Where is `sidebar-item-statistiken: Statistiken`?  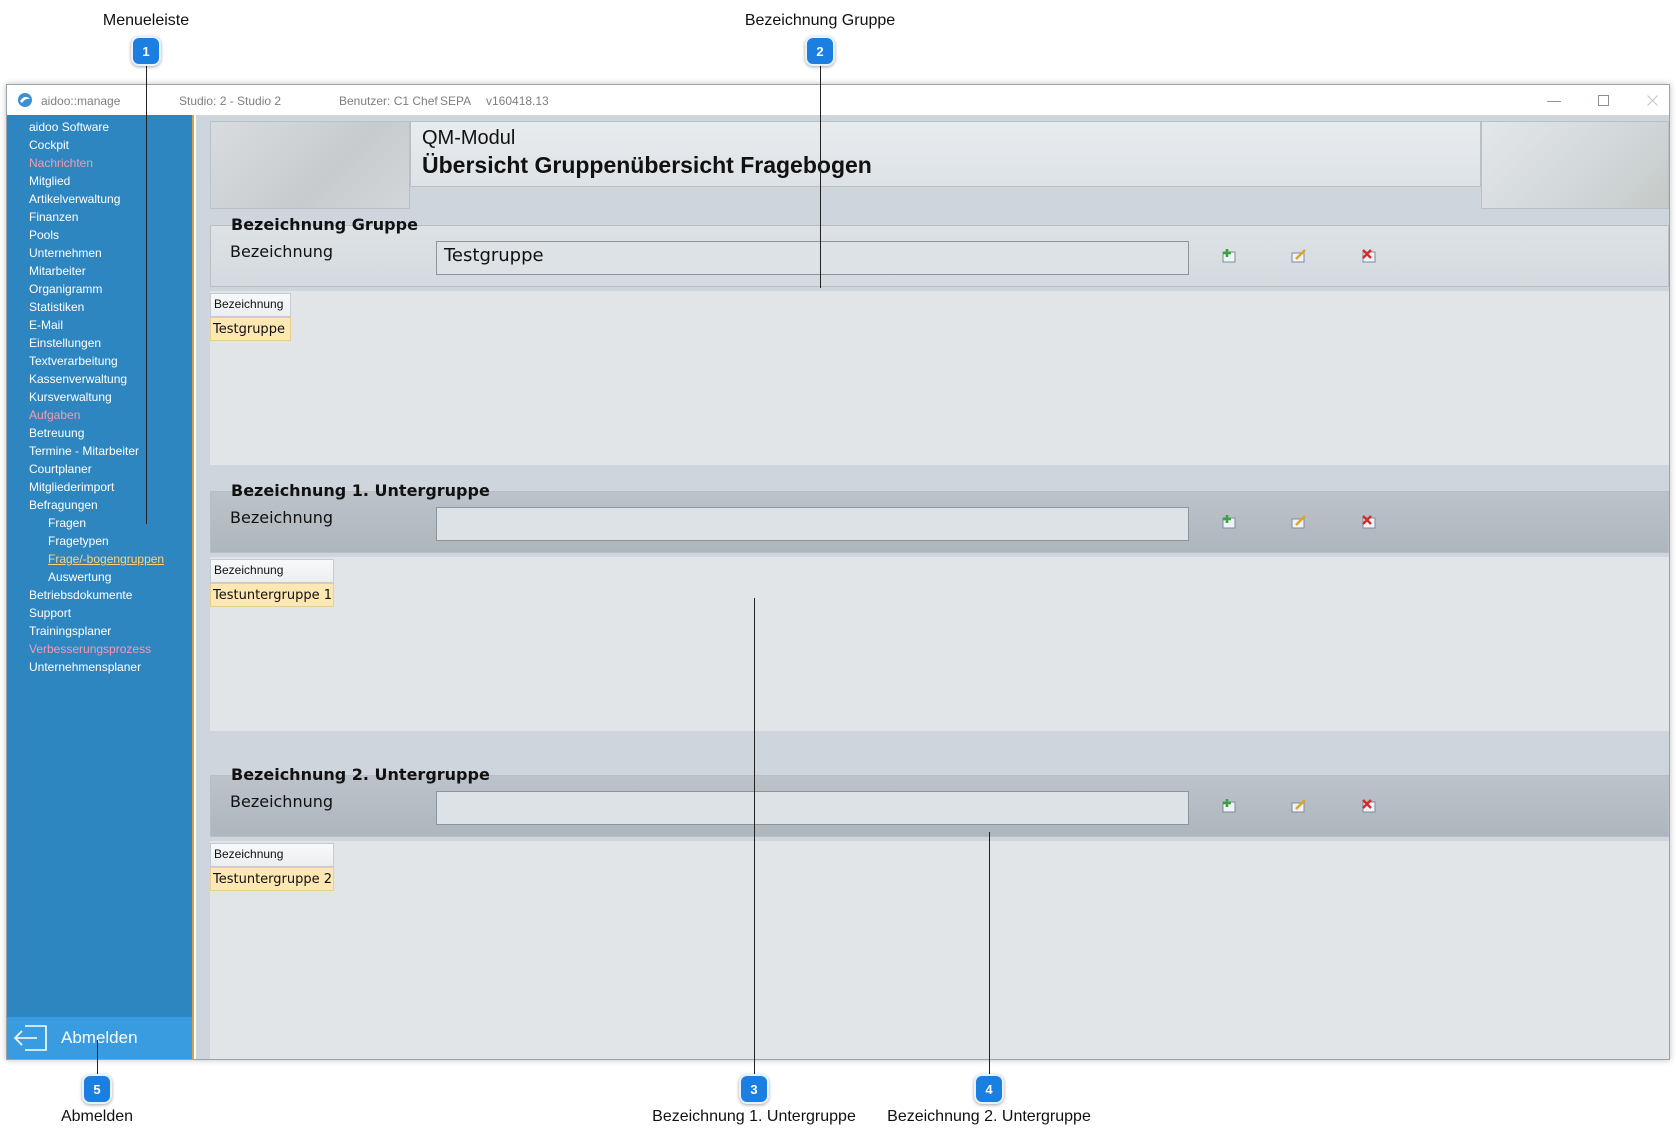 sidebar-item-statistiken: Statistiken is located at coordinates (99, 307).